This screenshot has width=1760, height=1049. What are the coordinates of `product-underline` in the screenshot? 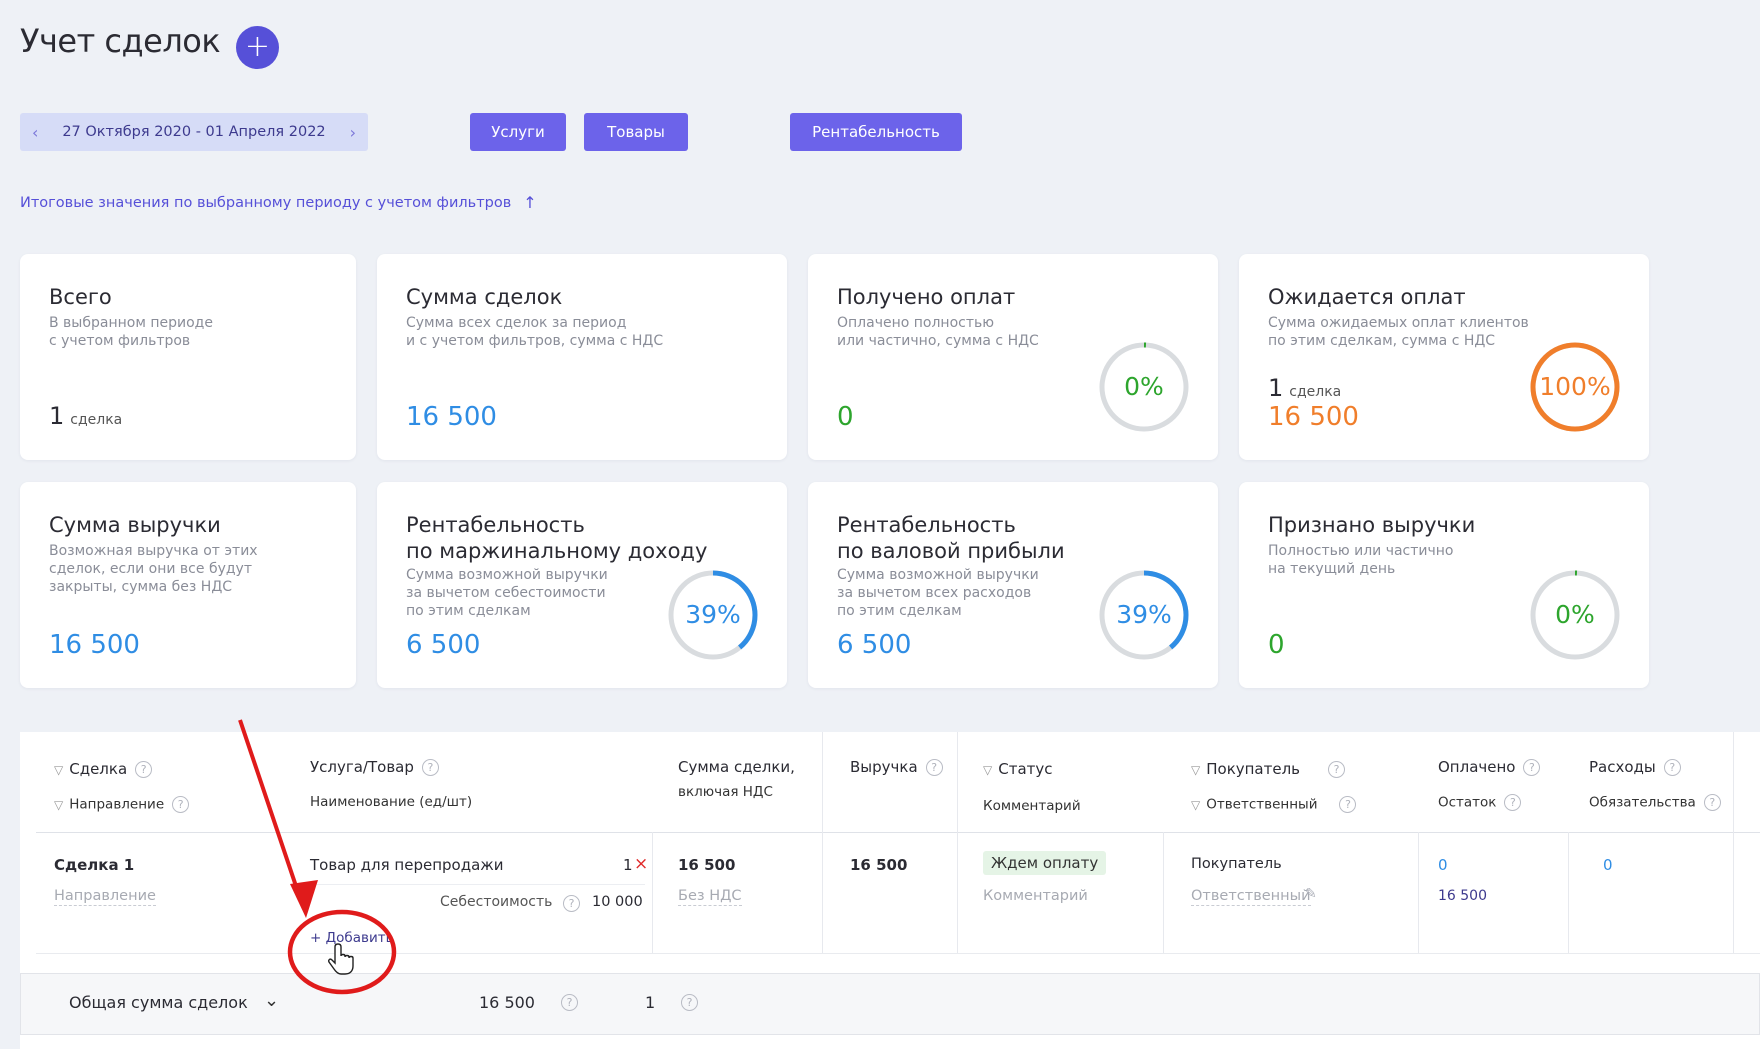 It's located at (477, 884).